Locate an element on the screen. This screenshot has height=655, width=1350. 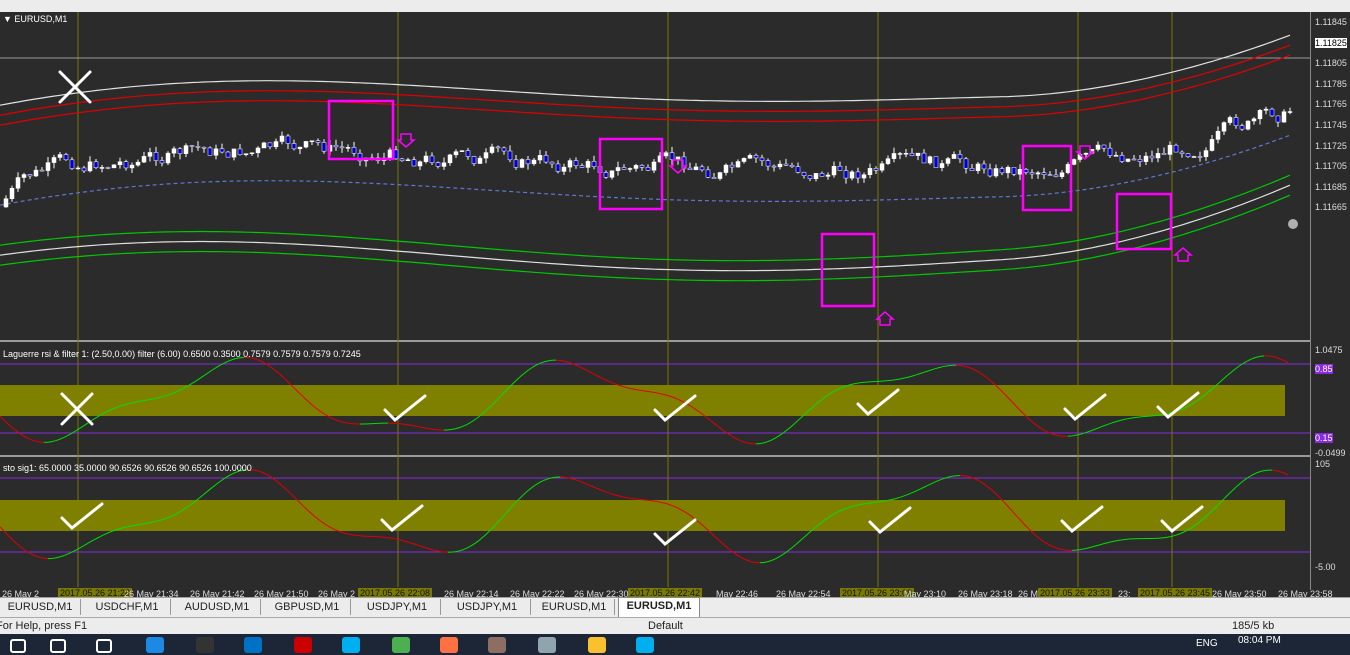
firefox-icon is located at coordinates (449, 645).